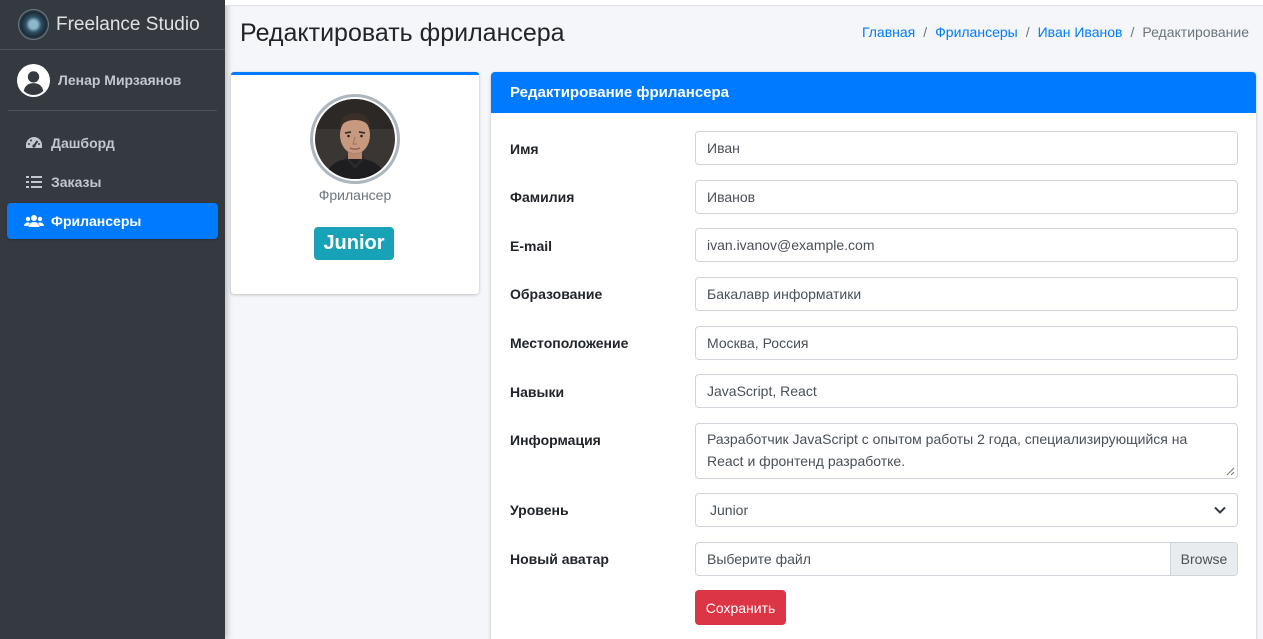 The image size is (1263, 639). I want to click on level-select-value: Junior, so click(729, 510).